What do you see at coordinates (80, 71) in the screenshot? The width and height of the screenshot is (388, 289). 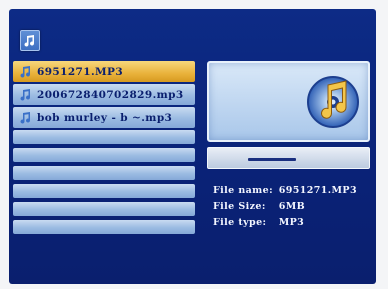 I see `list-item-label: 6951271.MP3` at bounding box center [80, 71].